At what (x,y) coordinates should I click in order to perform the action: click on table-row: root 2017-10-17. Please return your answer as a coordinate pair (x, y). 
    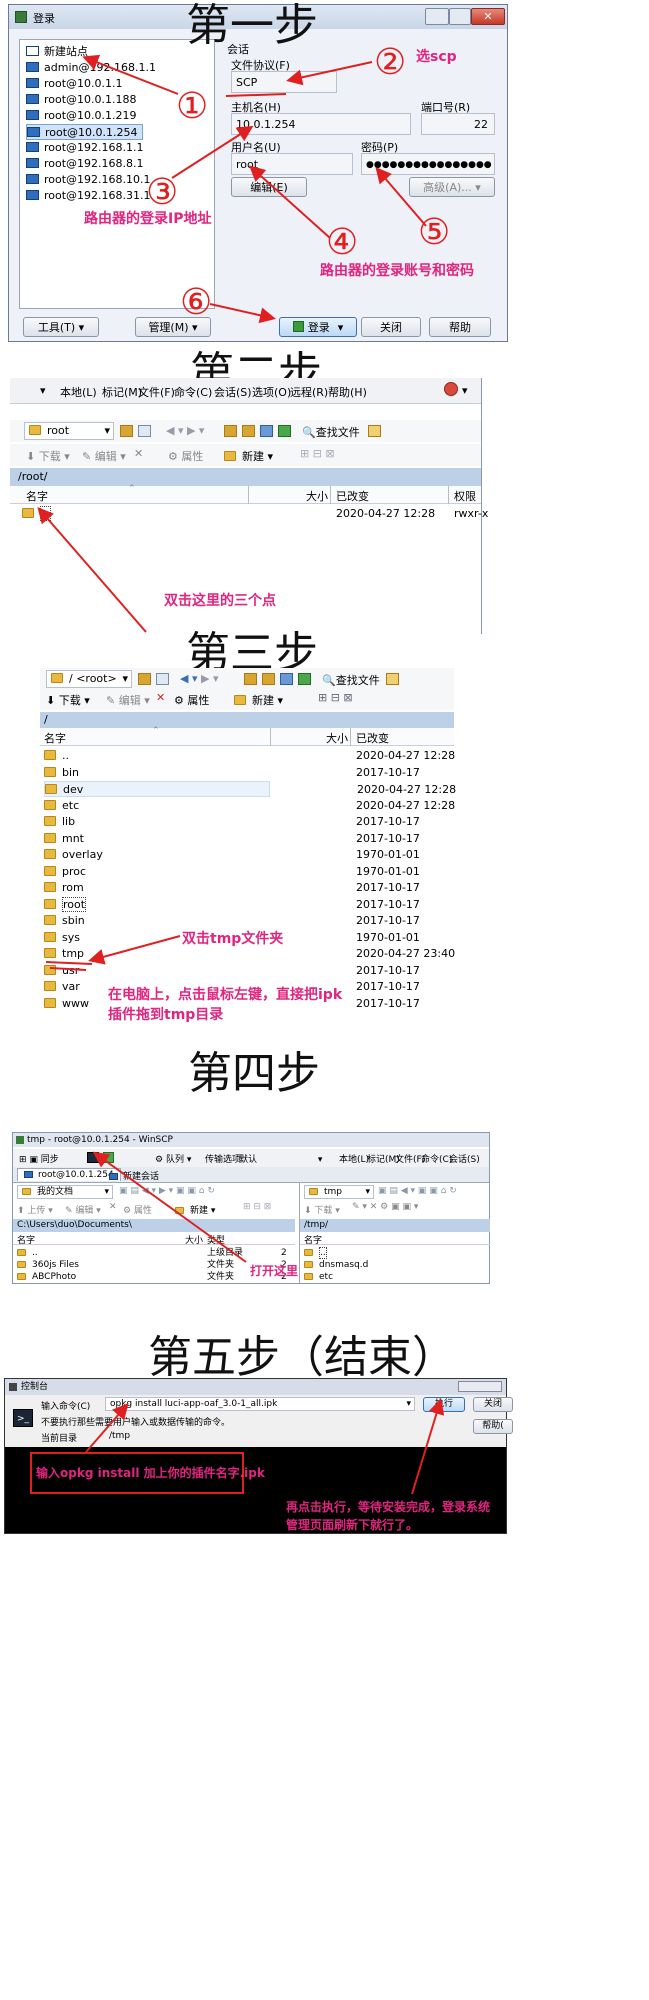
    Looking at the image, I should click on (249, 904).